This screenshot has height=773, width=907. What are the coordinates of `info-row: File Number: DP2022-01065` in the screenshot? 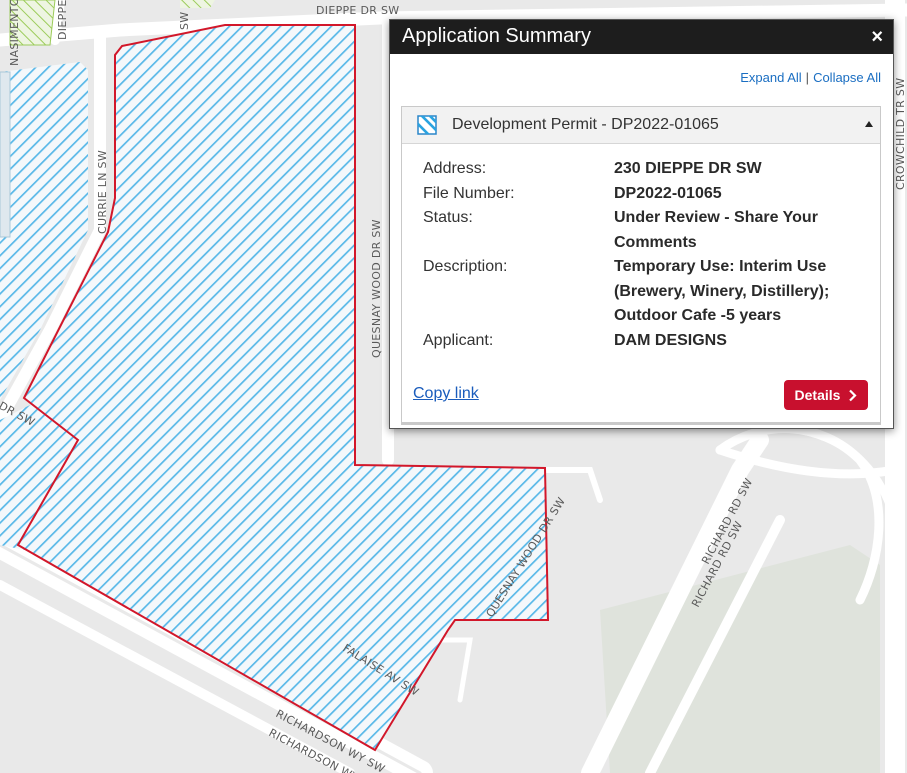 It's located at (643, 194).